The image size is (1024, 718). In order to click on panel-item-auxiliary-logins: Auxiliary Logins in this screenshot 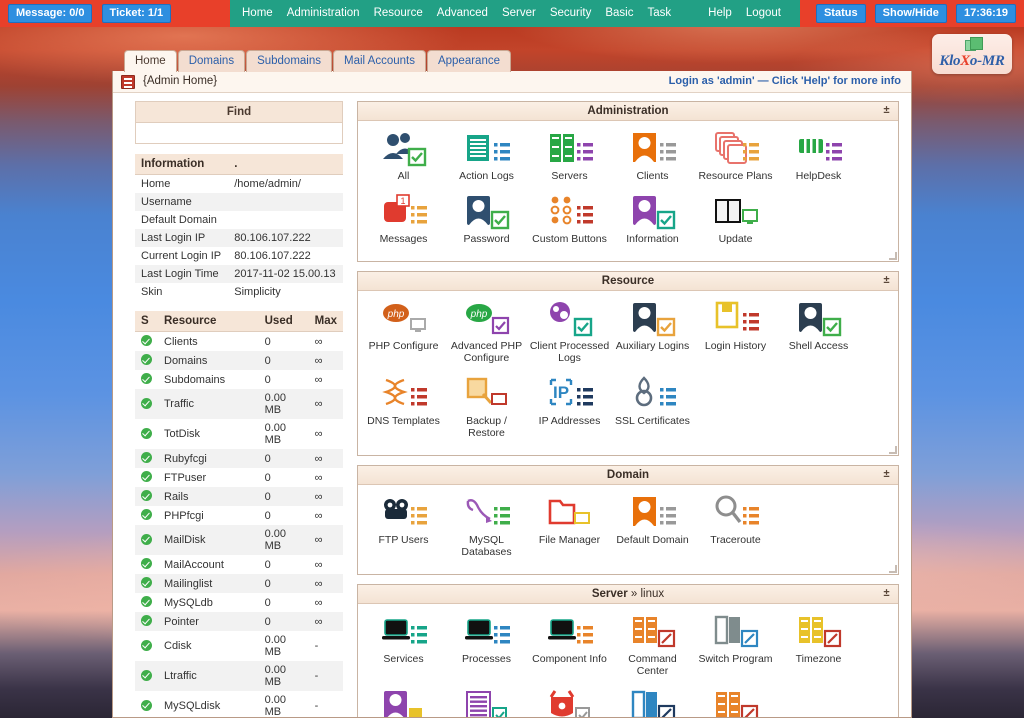, I will do `click(652, 331)`.